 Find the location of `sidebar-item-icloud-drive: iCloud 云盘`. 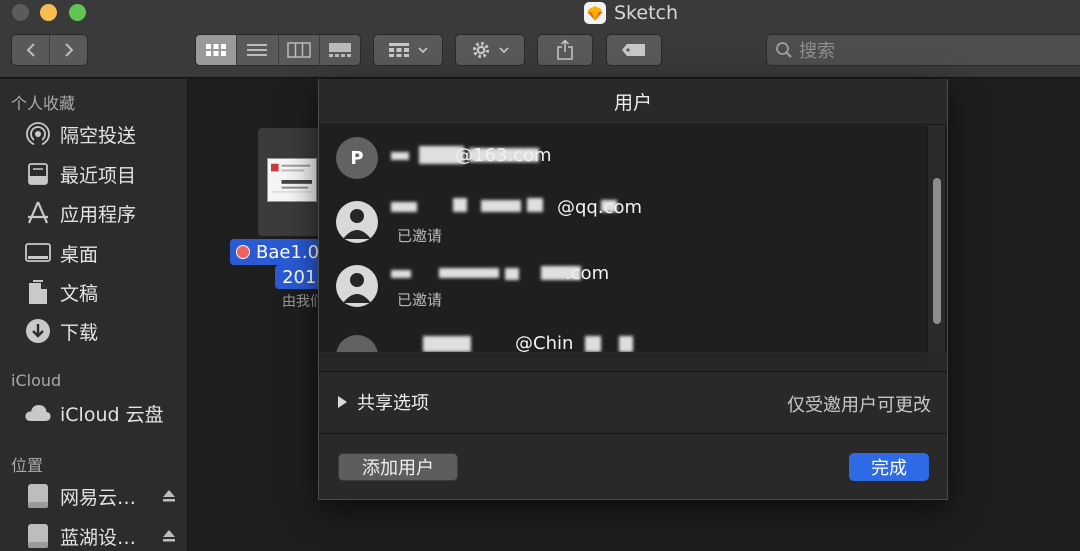

sidebar-item-icloud-drive: iCloud 云盘 is located at coordinates (104, 413).